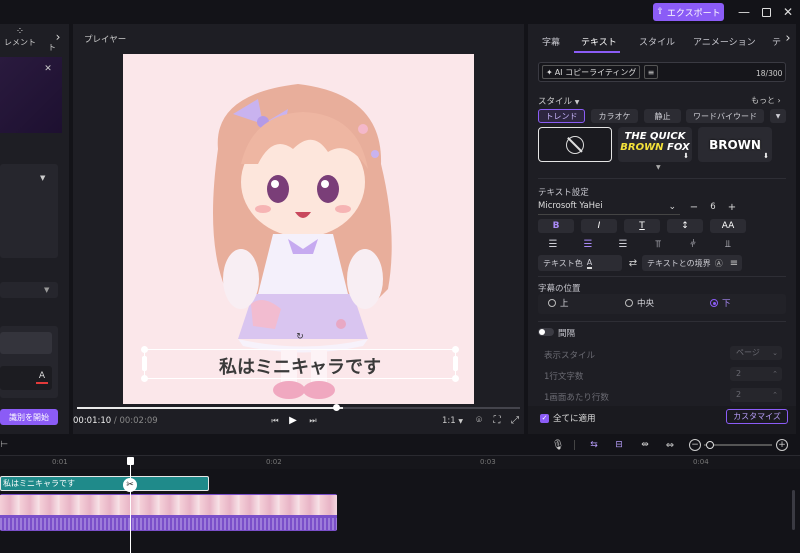  Describe the element at coordinates (725, 116) in the screenshot. I see `filter-word-by-word: ワードバイウード` at that location.